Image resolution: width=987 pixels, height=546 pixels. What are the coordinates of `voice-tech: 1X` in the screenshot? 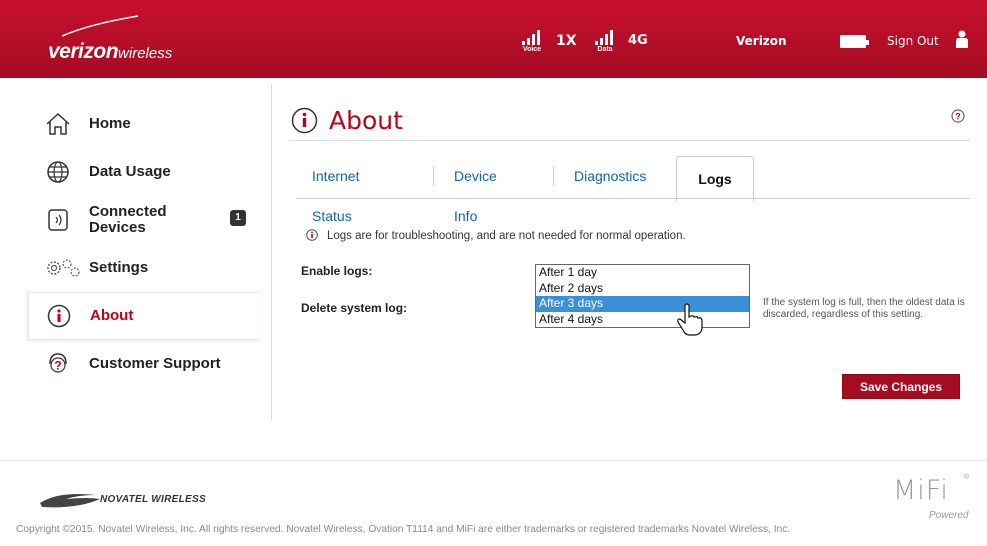 It's located at (566, 41).